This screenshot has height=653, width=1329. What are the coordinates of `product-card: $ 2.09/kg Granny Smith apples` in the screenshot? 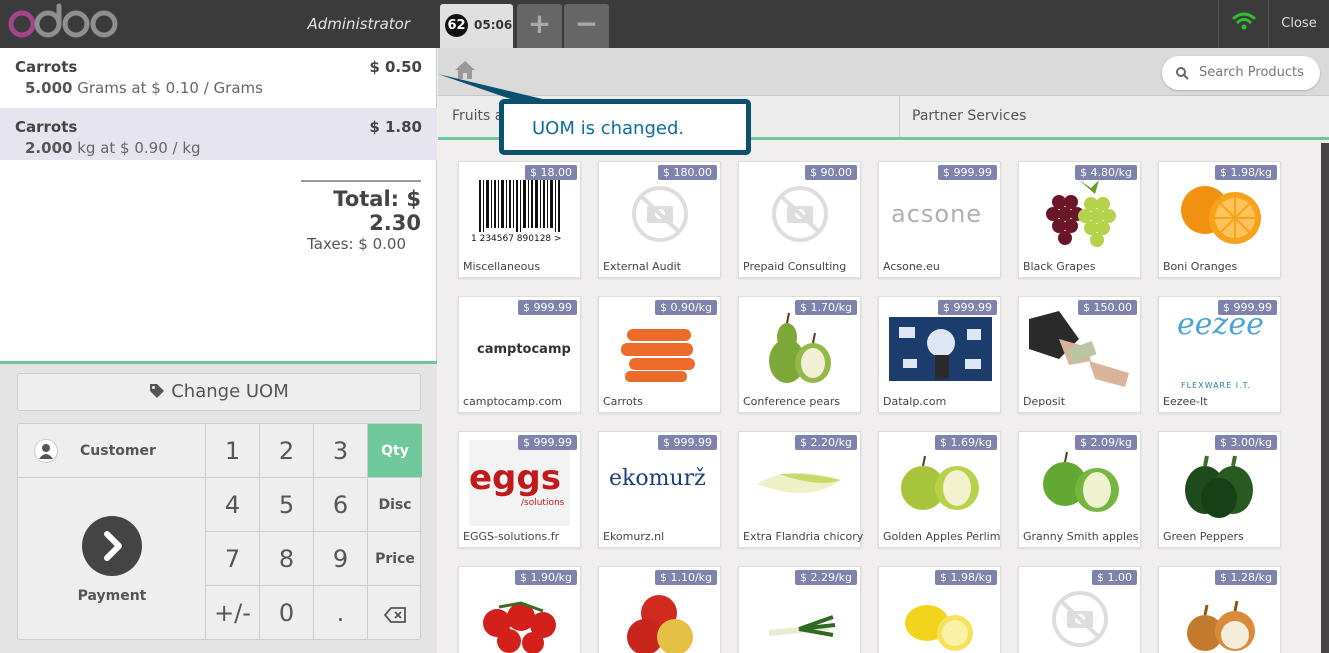 It's located at (1079, 489).